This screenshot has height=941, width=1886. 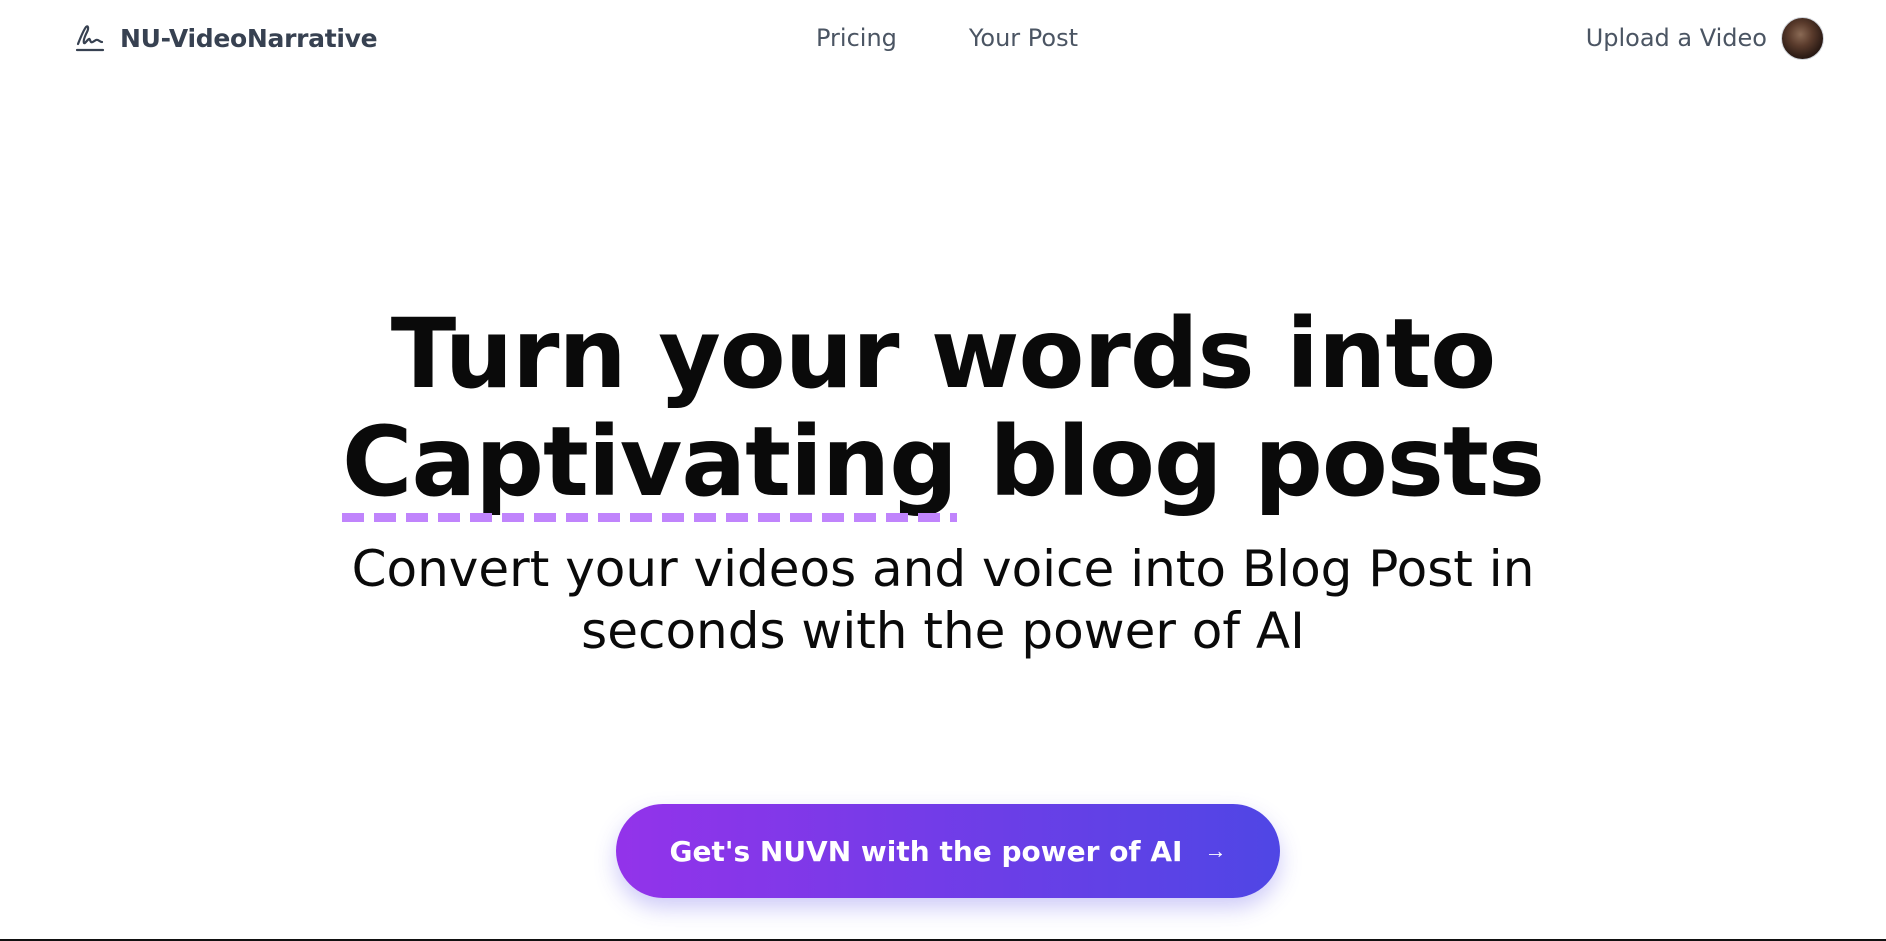 I want to click on arrow-right-icon: →, so click(x=1215, y=850).